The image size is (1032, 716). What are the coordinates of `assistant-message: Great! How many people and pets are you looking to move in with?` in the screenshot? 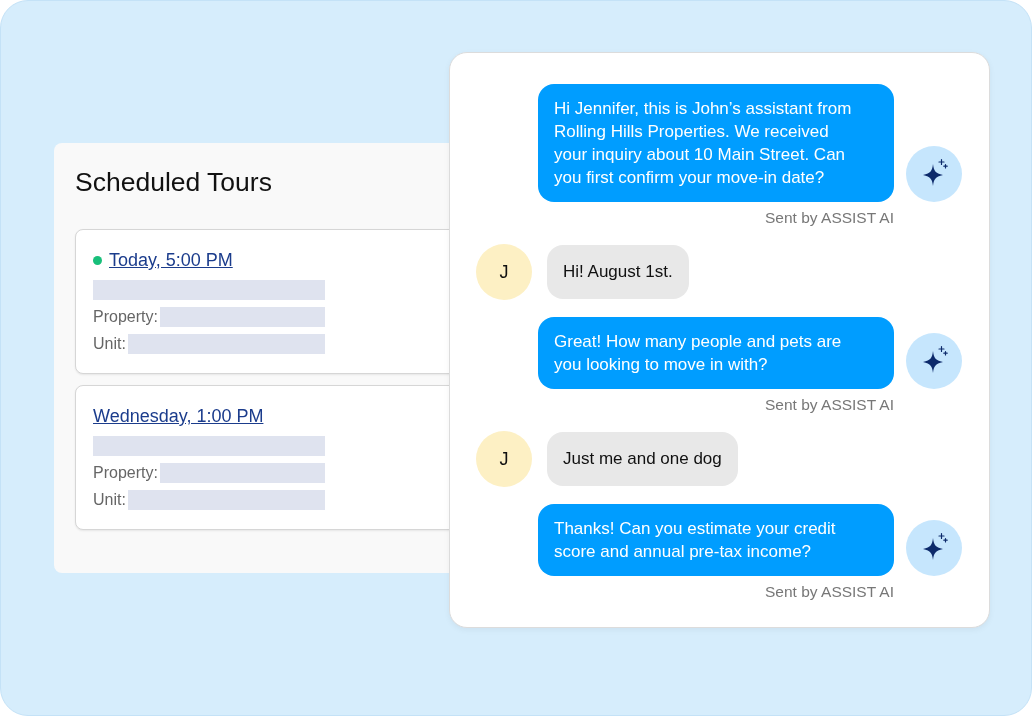 It's located at (716, 353).